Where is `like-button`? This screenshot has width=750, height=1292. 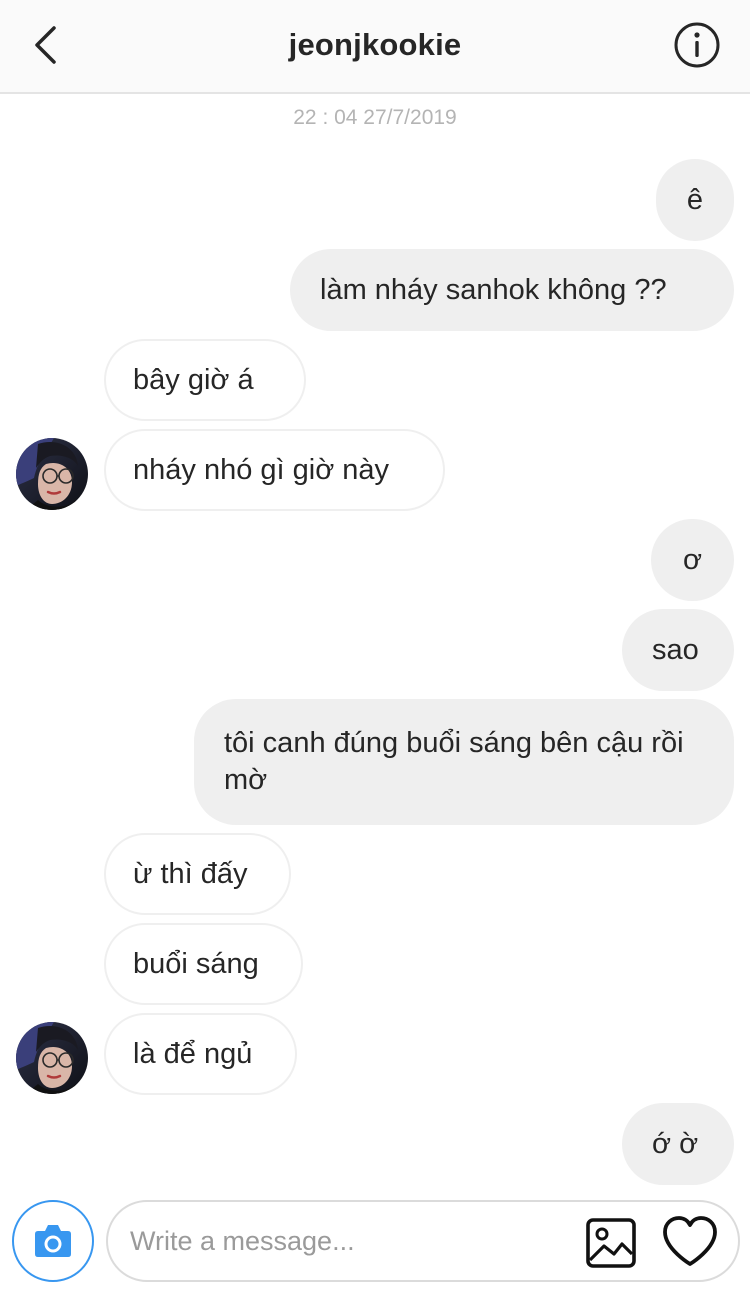 like-button is located at coordinates (690, 1242).